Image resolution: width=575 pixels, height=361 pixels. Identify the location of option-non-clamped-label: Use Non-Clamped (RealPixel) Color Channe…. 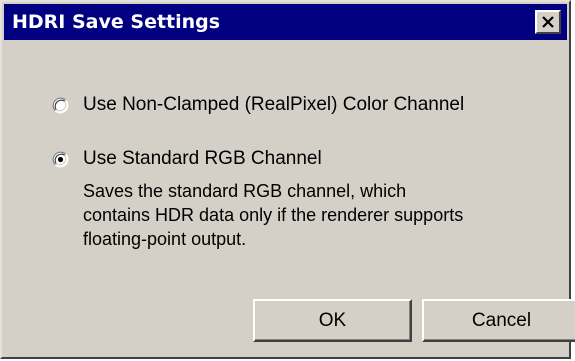
(274, 104).